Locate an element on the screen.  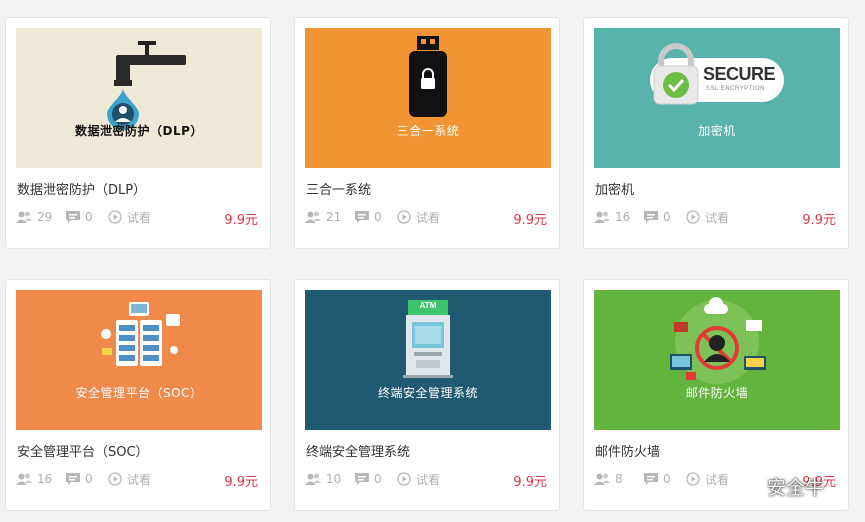
students-count: 10 is located at coordinates (323, 479).